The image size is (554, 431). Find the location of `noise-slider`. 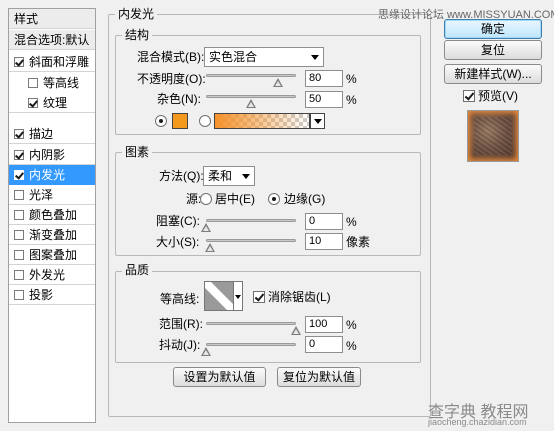

noise-slider is located at coordinates (251, 96).